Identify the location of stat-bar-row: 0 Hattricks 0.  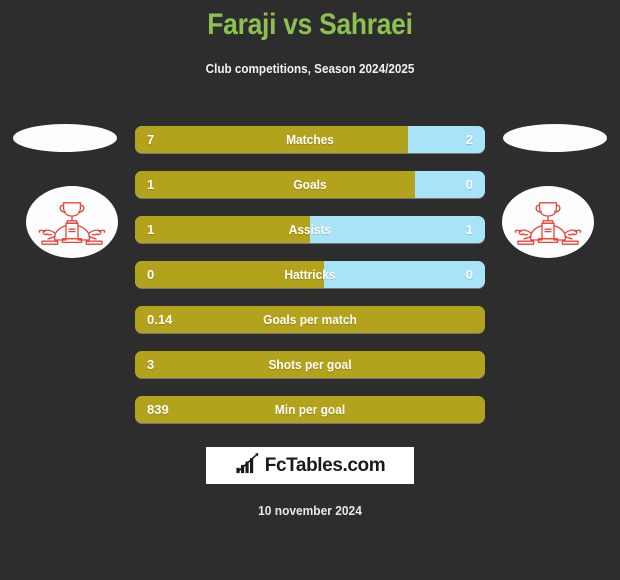
(310, 274).